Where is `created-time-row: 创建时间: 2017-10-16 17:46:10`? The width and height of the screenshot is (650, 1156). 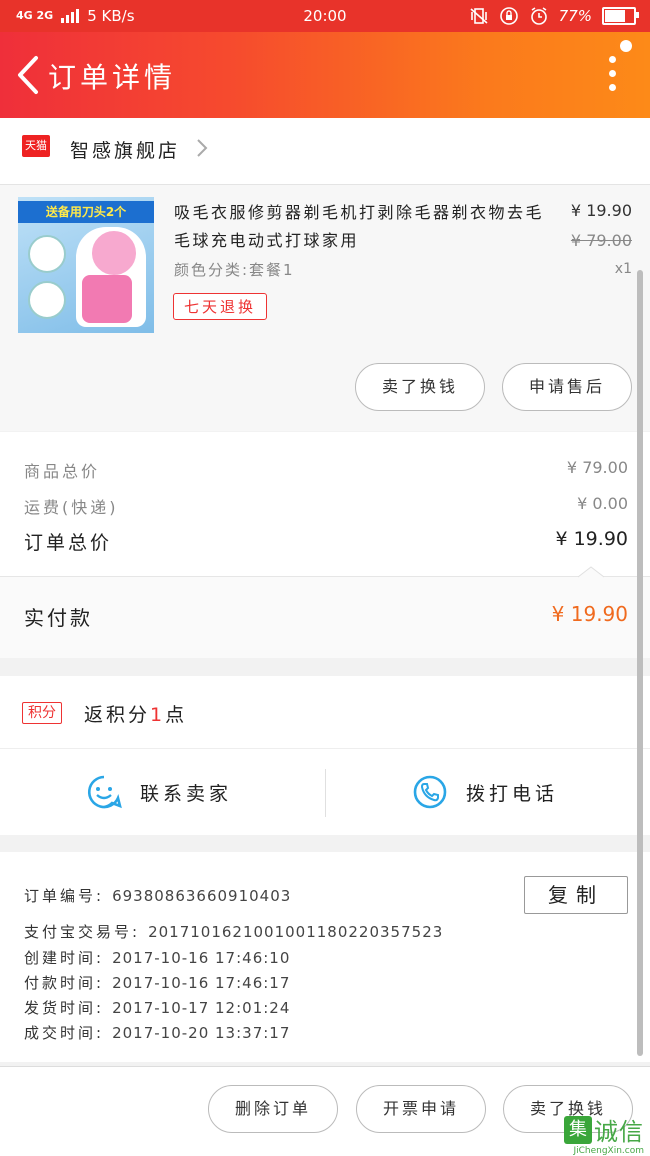 created-time-row: 创建时间: 2017-10-16 17:46:10 is located at coordinates (157, 958).